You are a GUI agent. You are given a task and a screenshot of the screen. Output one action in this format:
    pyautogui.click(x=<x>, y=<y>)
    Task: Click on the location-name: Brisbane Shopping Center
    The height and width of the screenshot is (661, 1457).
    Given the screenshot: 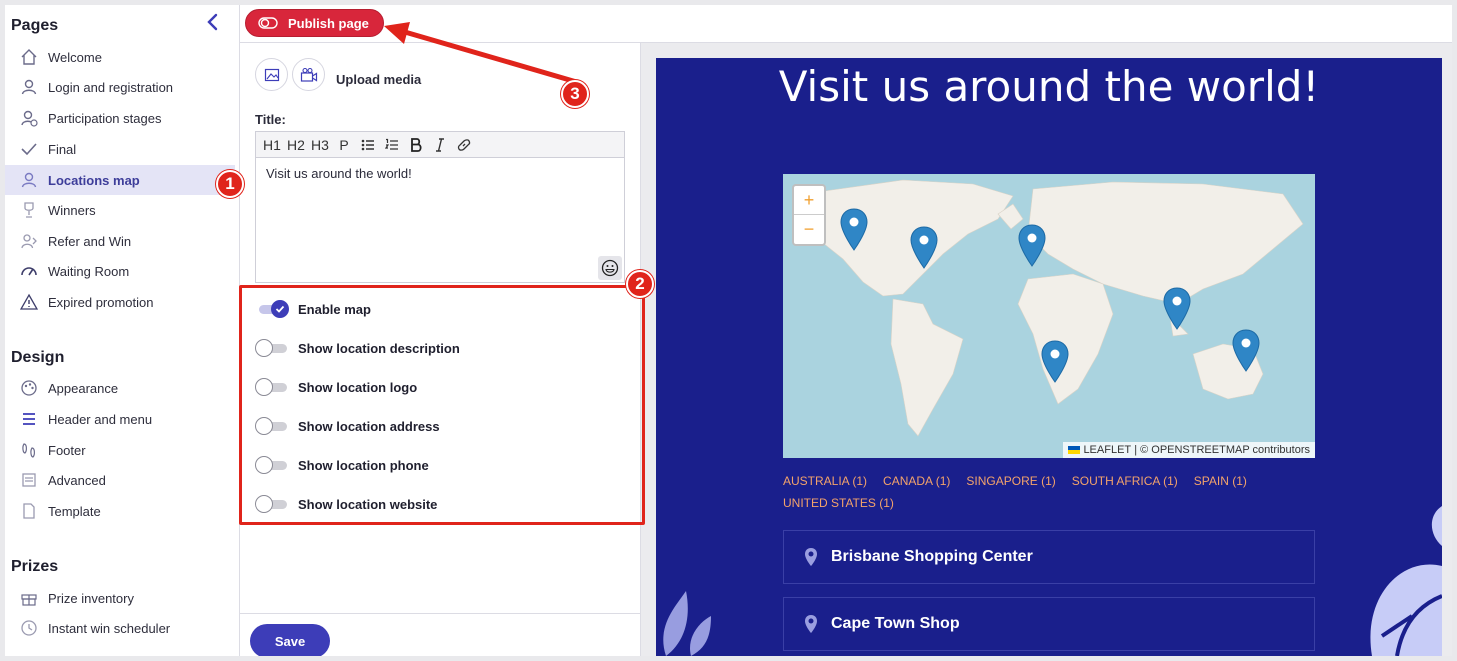 What is the action you would take?
    pyautogui.click(x=932, y=556)
    